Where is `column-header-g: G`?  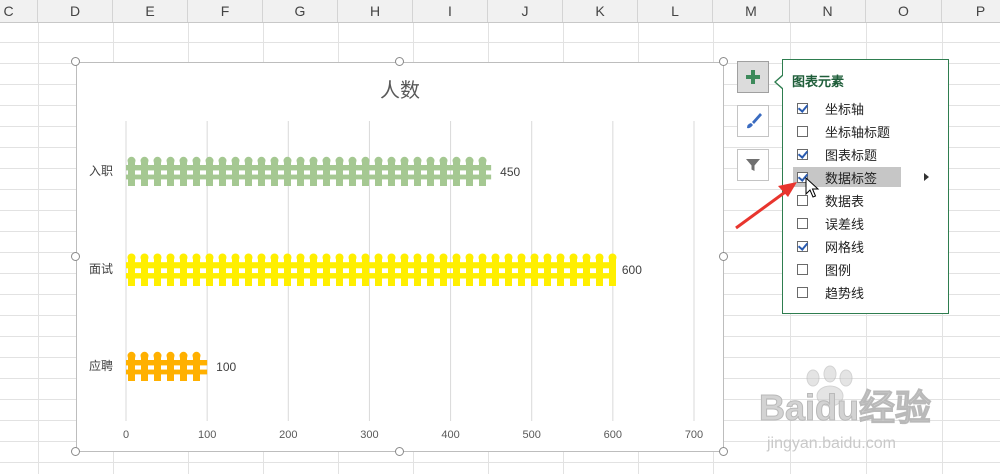 column-header-g: G is located at coordinates (300, 11).